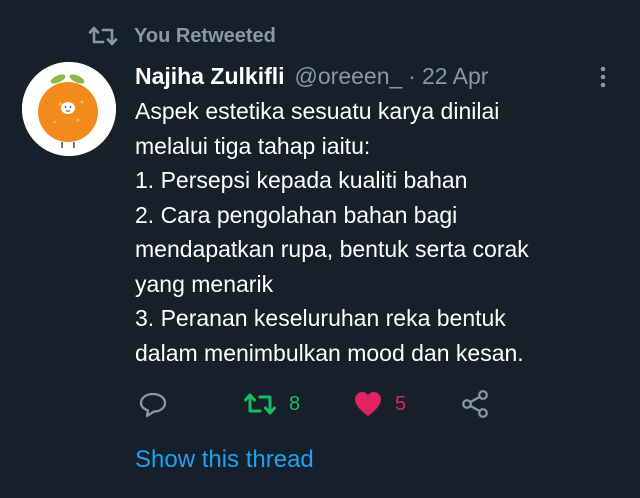 The image size is (640, 498). Describe the element at coordinates (301, 180) in the screenshot. I see `tweet-text-line: 1. Persepsi kepada kualiti bahan` at that location.